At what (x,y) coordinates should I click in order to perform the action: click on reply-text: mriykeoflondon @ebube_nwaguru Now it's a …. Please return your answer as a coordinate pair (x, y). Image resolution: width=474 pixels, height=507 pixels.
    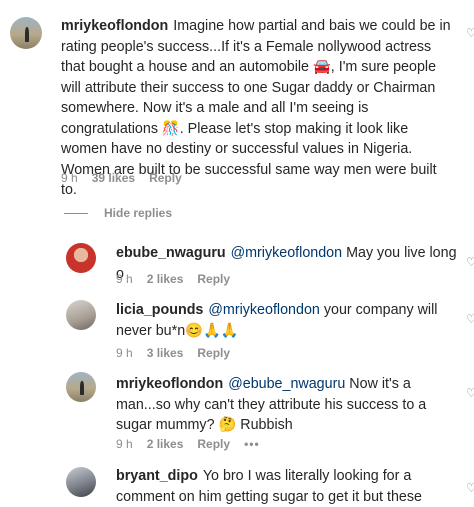
    Looking at the image, I should click on (286, 405).